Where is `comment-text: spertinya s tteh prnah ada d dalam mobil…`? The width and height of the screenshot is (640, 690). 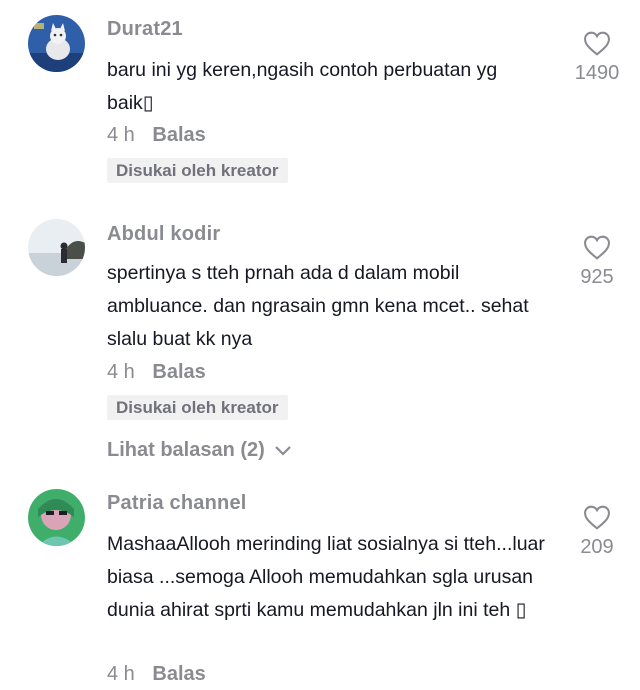
comment-text: spertinya s tteh prnah ada d dalam mobil… is located at coordinates (318, 306).